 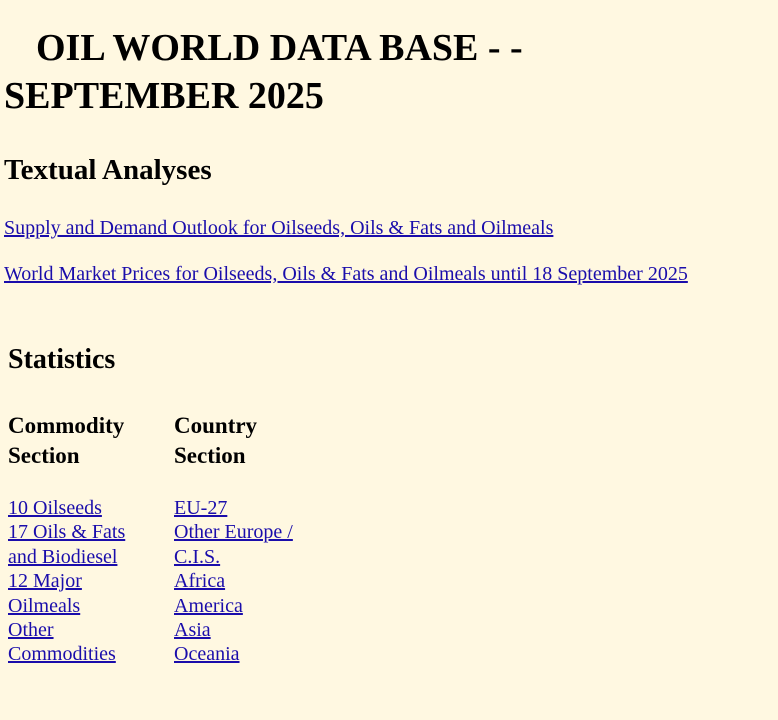 I want to click on commodity-heading-line-2: Section, so click(x=44, y=455).